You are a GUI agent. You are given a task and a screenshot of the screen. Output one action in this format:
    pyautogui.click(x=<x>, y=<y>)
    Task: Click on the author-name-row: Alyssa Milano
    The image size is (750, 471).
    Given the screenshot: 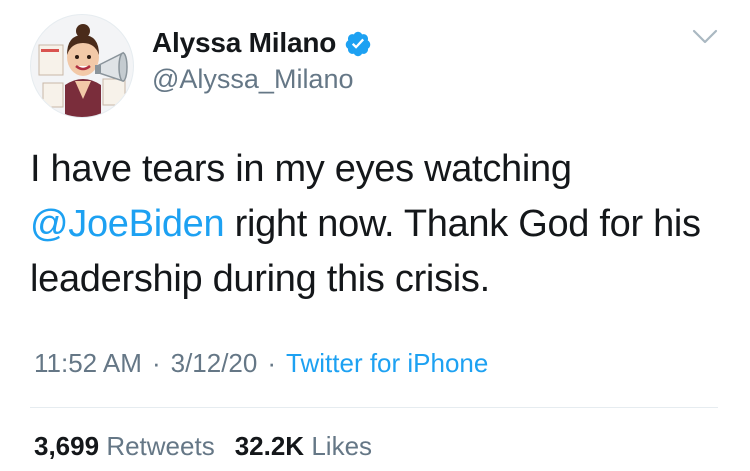 What is the action you would take?
    pyautogui.click(x=262, y=43)
    